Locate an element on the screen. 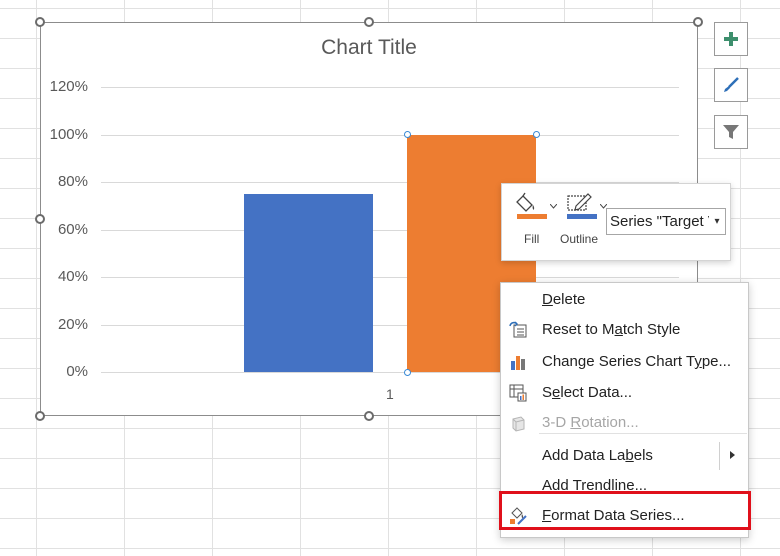 The width and height of the screenshot is (780, 556). chart-title: Chart Title is located at coordinates (369, 48).